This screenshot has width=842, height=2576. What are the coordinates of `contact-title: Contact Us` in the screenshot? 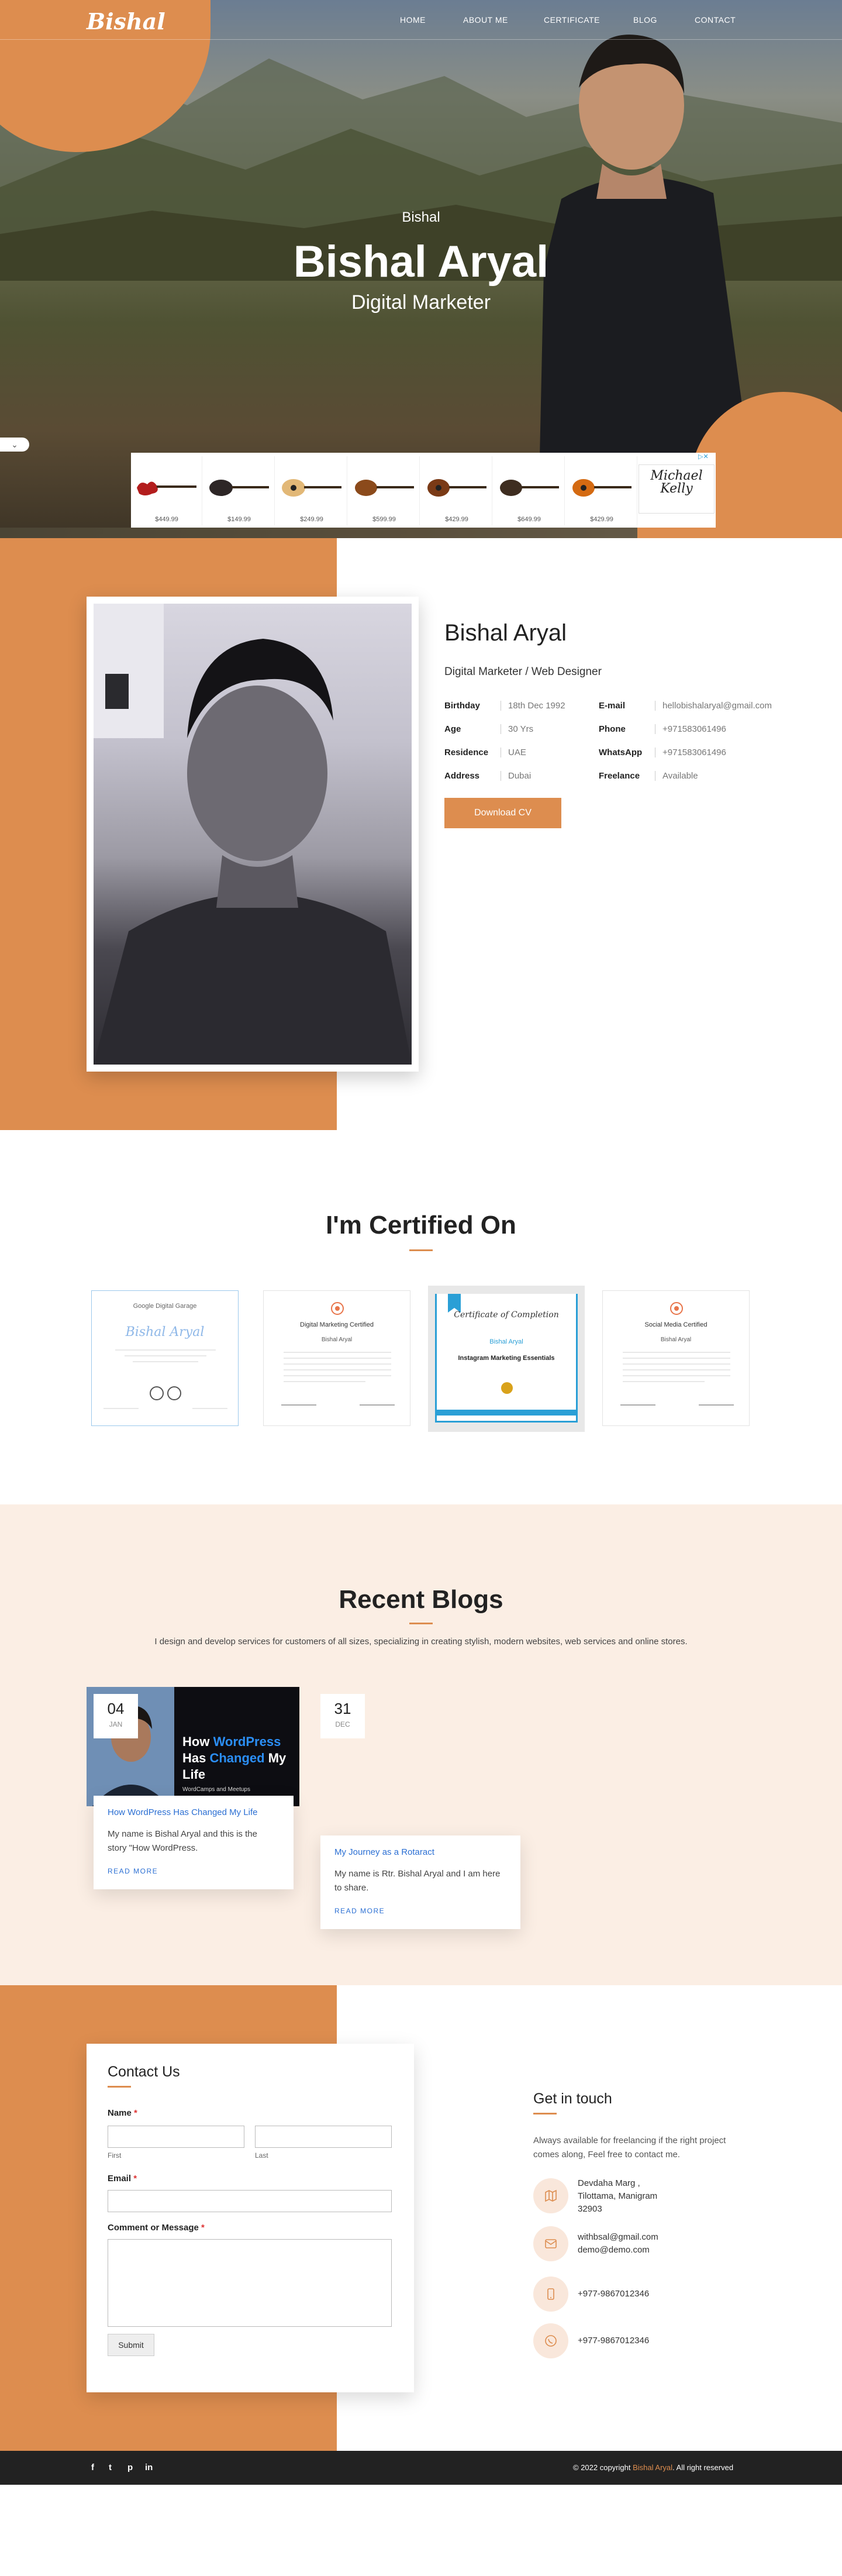 It's located at (144, 2072).